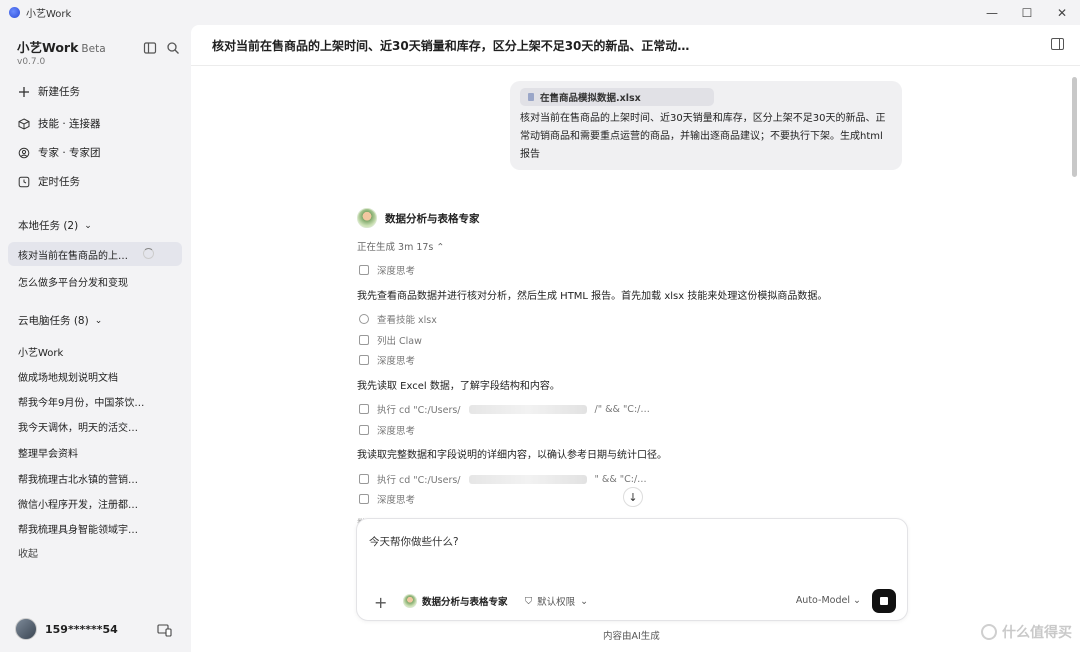  What do you see at coordinates (69, 124) in the screenshot?
I see `nav-label: 技能 · 连接器` at bounding box center [69, 124].